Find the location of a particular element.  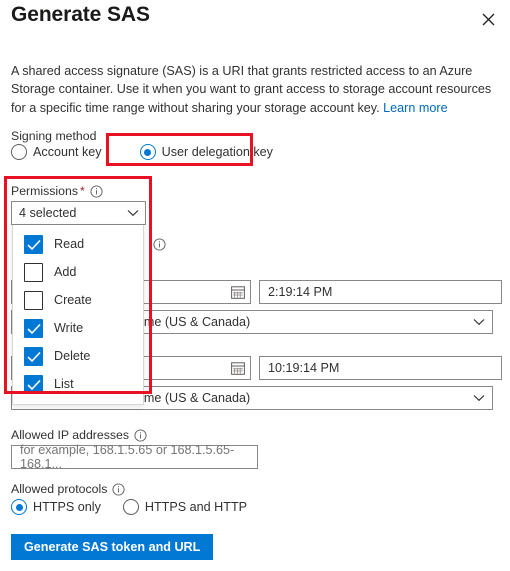

radio-https-only: HTTPS only is located at coordinates (56, 507).